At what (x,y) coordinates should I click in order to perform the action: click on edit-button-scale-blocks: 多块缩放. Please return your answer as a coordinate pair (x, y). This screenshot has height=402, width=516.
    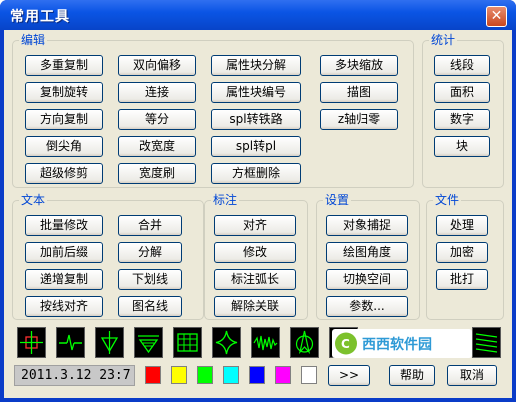
    Looking at the image, I should click on (359, 65).